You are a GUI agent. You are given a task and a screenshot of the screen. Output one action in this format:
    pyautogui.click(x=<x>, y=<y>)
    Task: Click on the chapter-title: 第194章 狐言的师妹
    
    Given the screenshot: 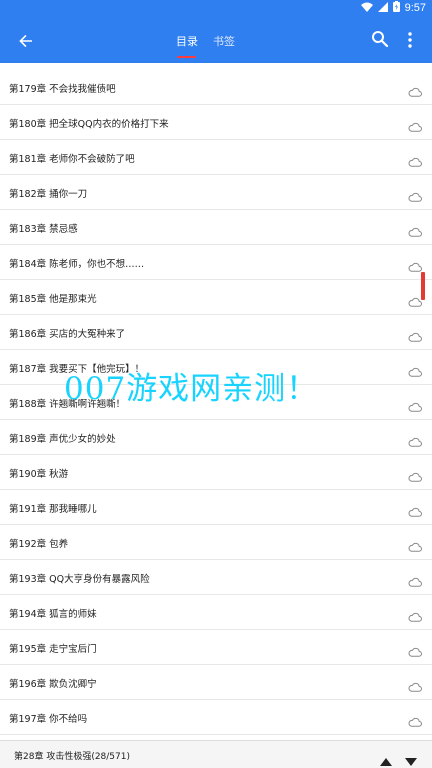 What is the action you would take?
    pyautogui.click(x=53, y=614)
    